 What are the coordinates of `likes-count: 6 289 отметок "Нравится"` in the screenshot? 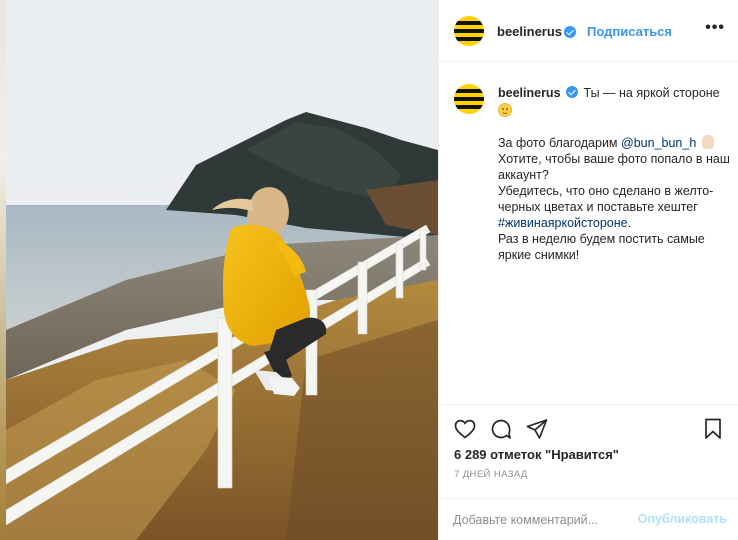 It's located at (536, 454).